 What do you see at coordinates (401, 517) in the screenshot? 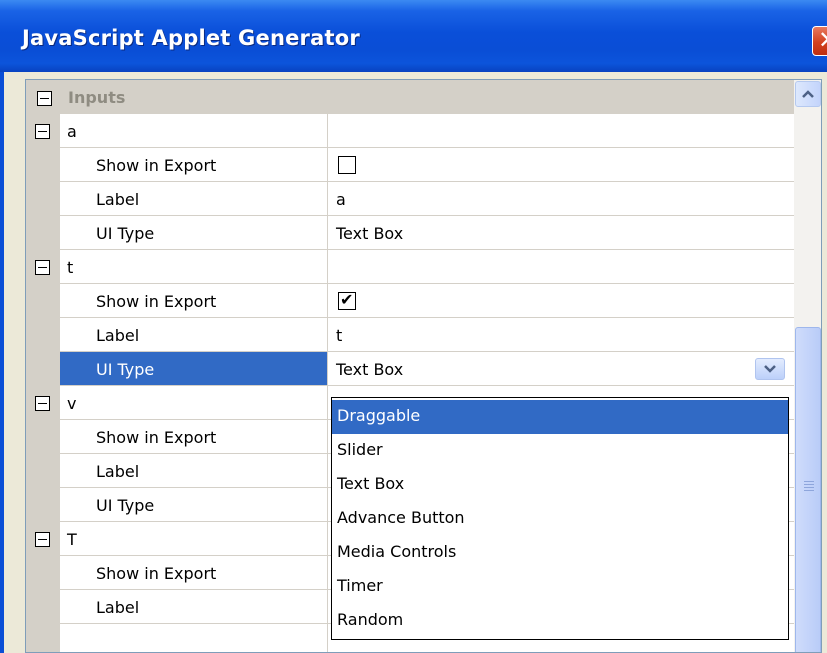
I see `option-label: Advance Button` at bounding box center [401, 517].